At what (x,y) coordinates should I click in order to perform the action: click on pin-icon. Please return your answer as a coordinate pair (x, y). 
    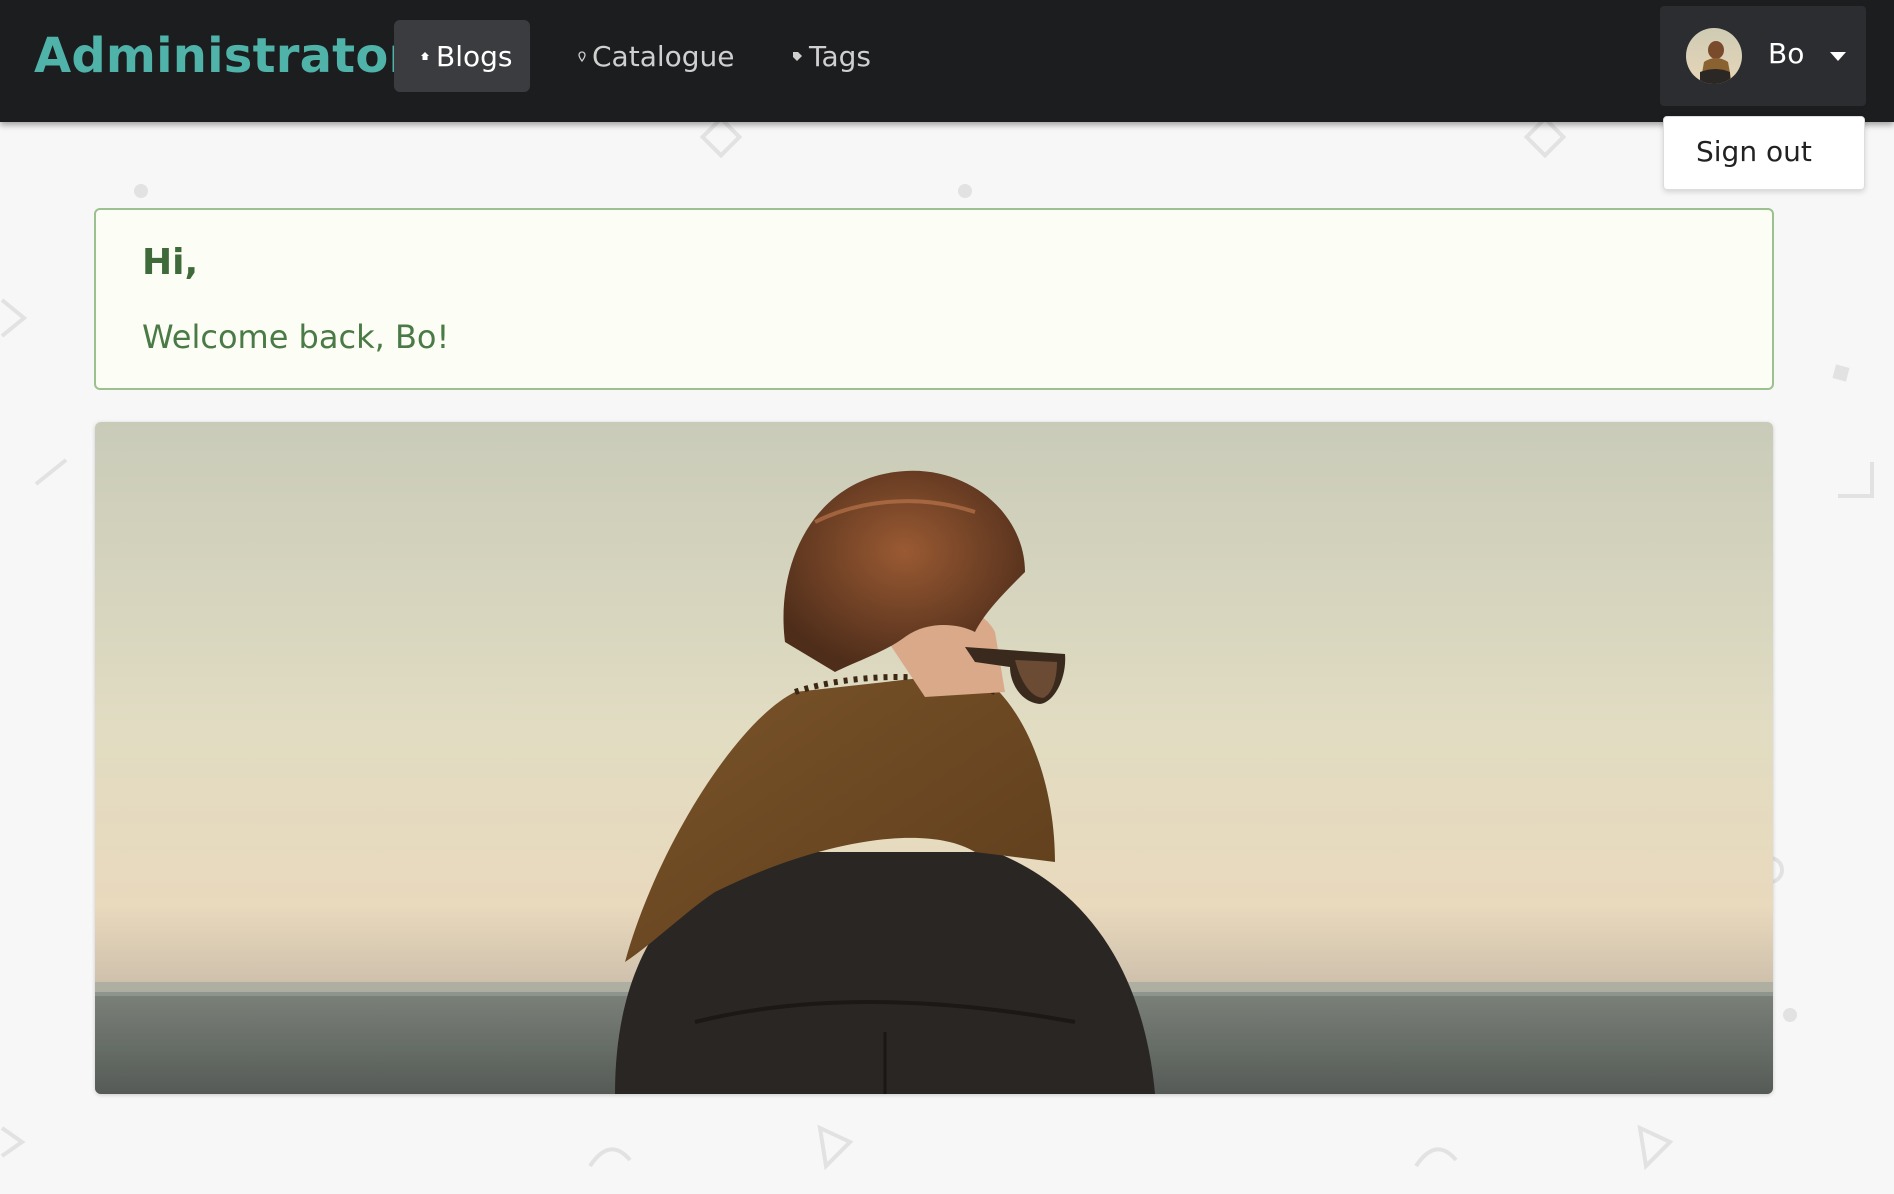
    Looking at the image, I should click on (582, 56).